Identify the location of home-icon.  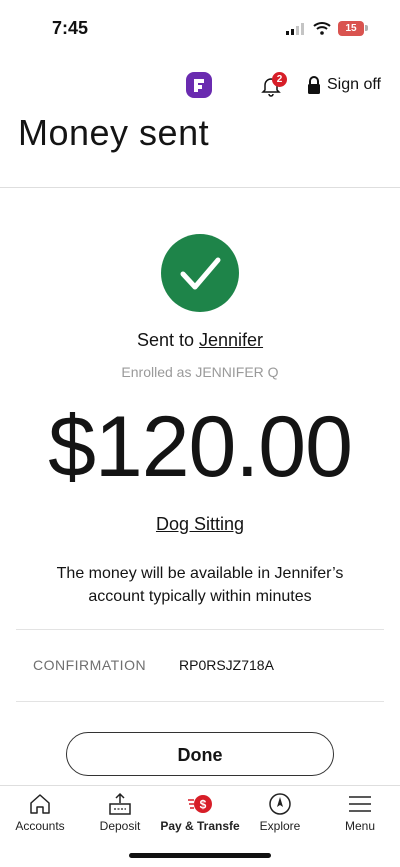
(40, 804).